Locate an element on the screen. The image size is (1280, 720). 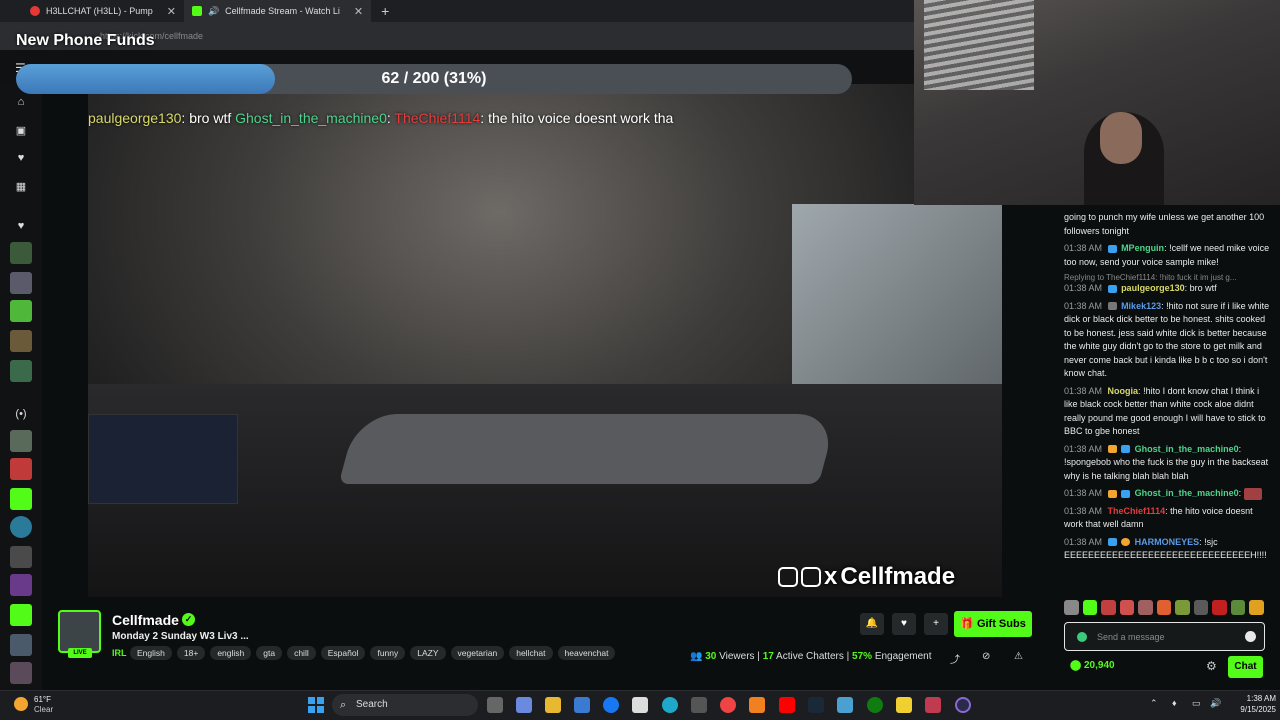
stream-tag: chill is located at coordinates (301, 653).